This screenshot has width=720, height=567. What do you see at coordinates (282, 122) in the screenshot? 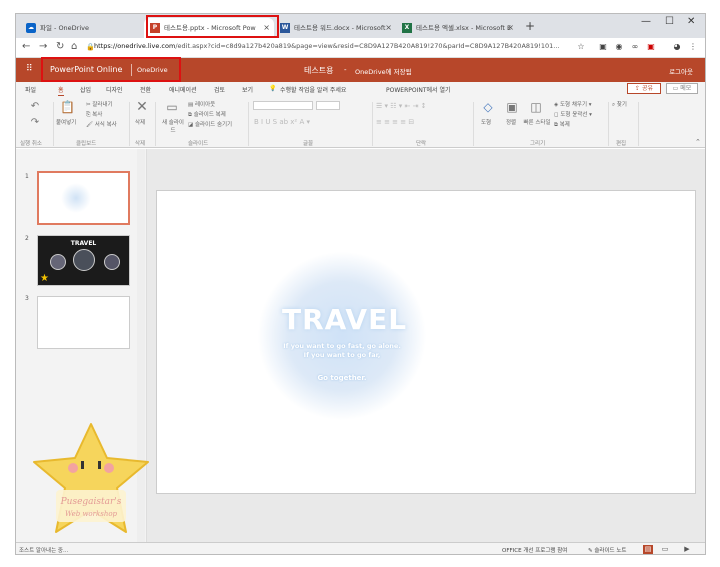
I see `font-format-icons: B I U S ab x² A ▾` at bounding box center [282, 122].